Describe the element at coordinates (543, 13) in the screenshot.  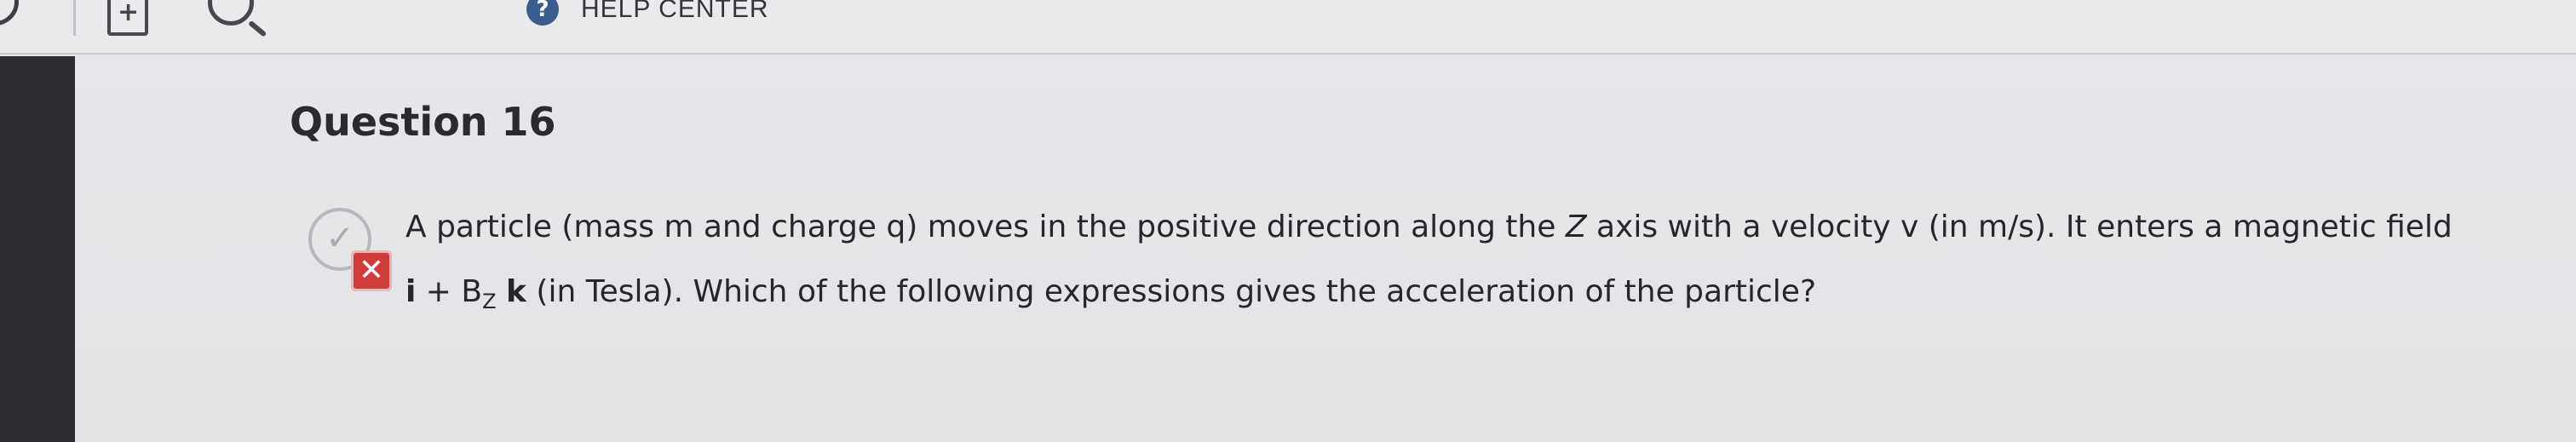
I see `help-icon: ?` at that location.